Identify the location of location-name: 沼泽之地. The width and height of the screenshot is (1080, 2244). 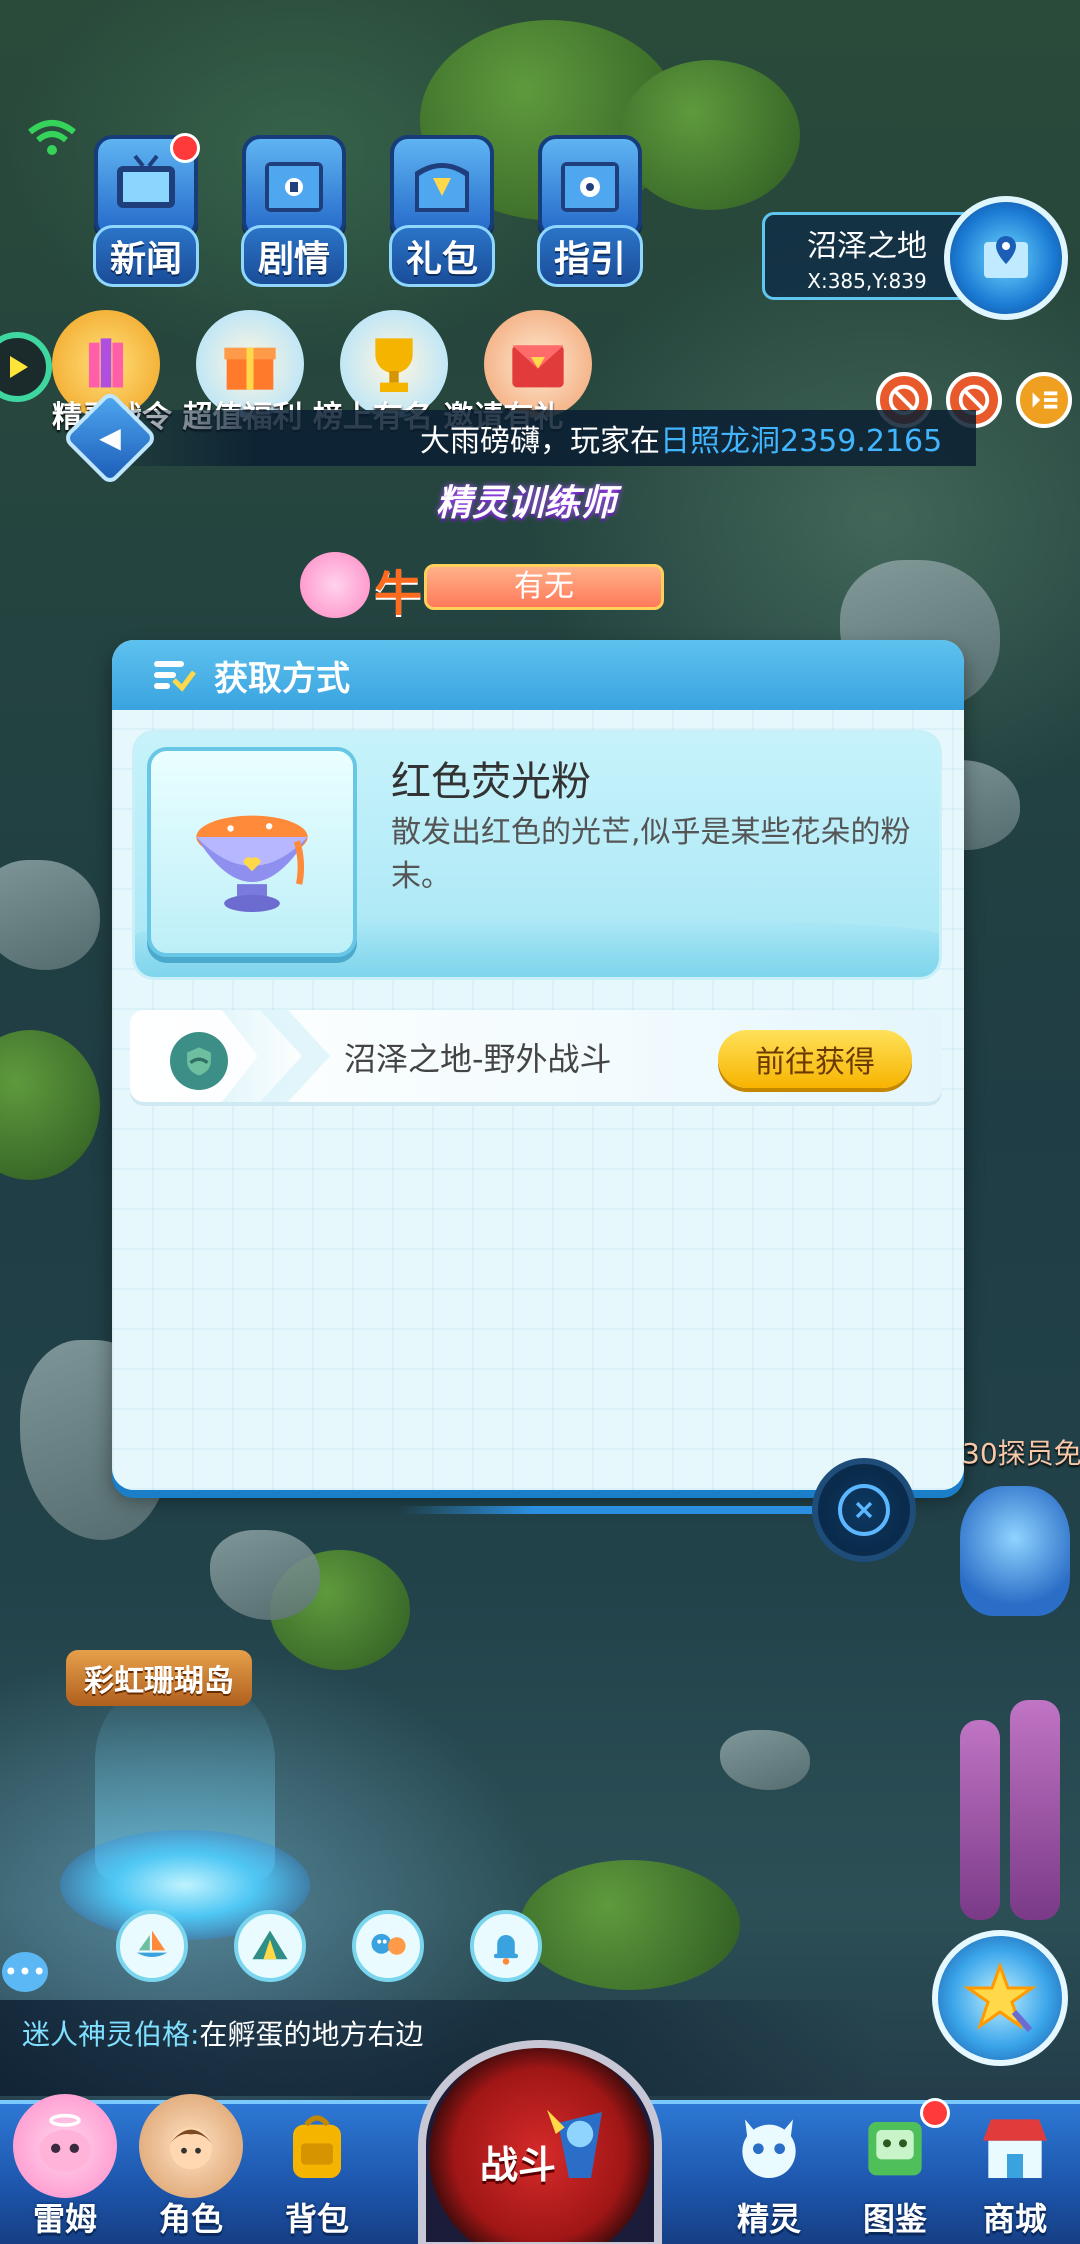
(867, 246).